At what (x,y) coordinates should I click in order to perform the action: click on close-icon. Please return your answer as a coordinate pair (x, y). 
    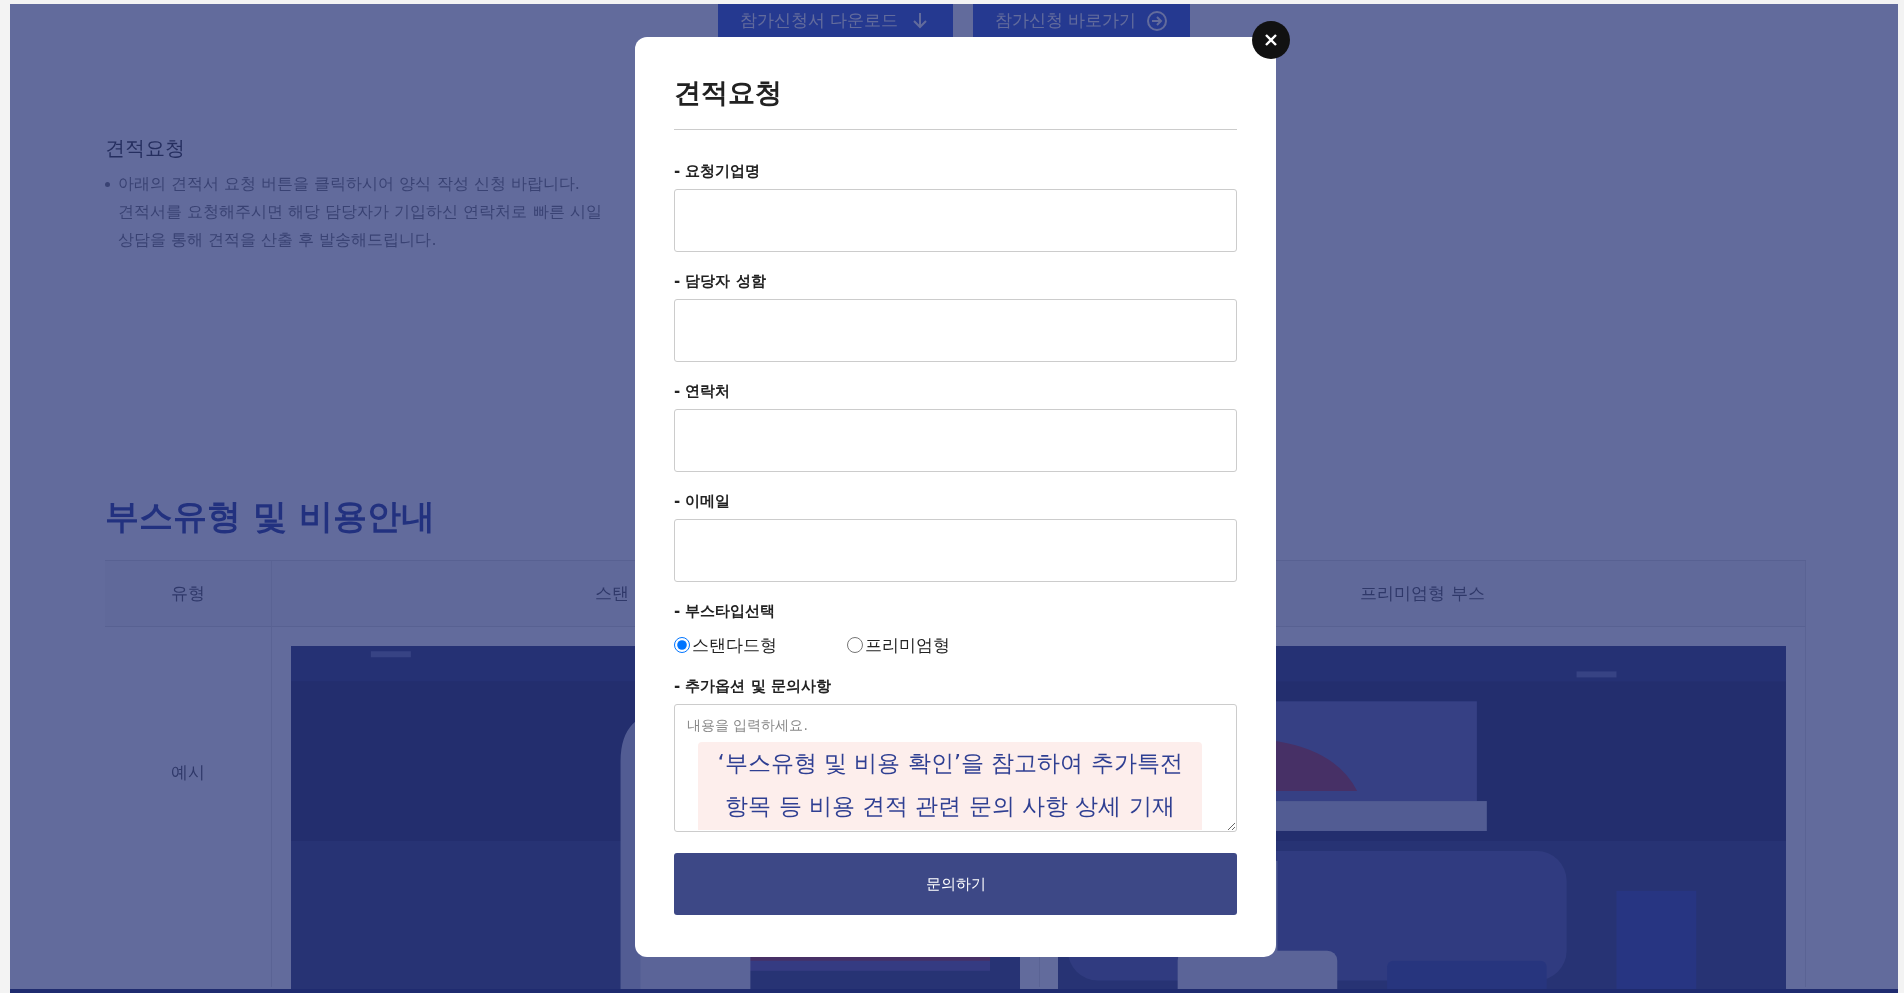
    Looking at the image, I should click on (1271, 40).